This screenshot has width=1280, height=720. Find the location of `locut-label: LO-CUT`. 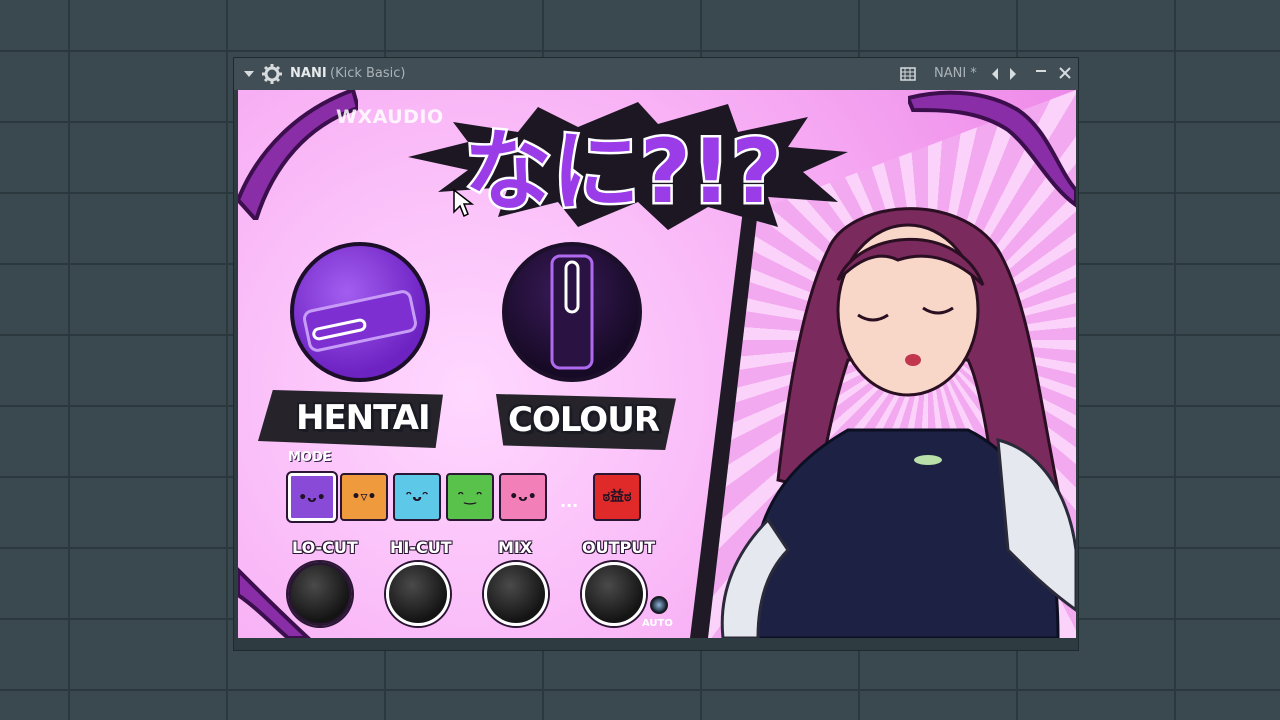

locut-label: LO-CUT is located at coordinates (325, 547).